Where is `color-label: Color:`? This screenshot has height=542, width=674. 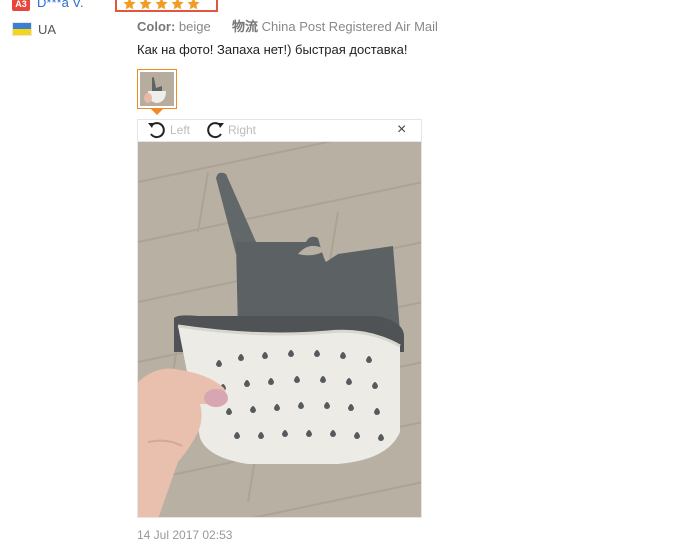 color-label: Color: is located at coordinates (156, 26).